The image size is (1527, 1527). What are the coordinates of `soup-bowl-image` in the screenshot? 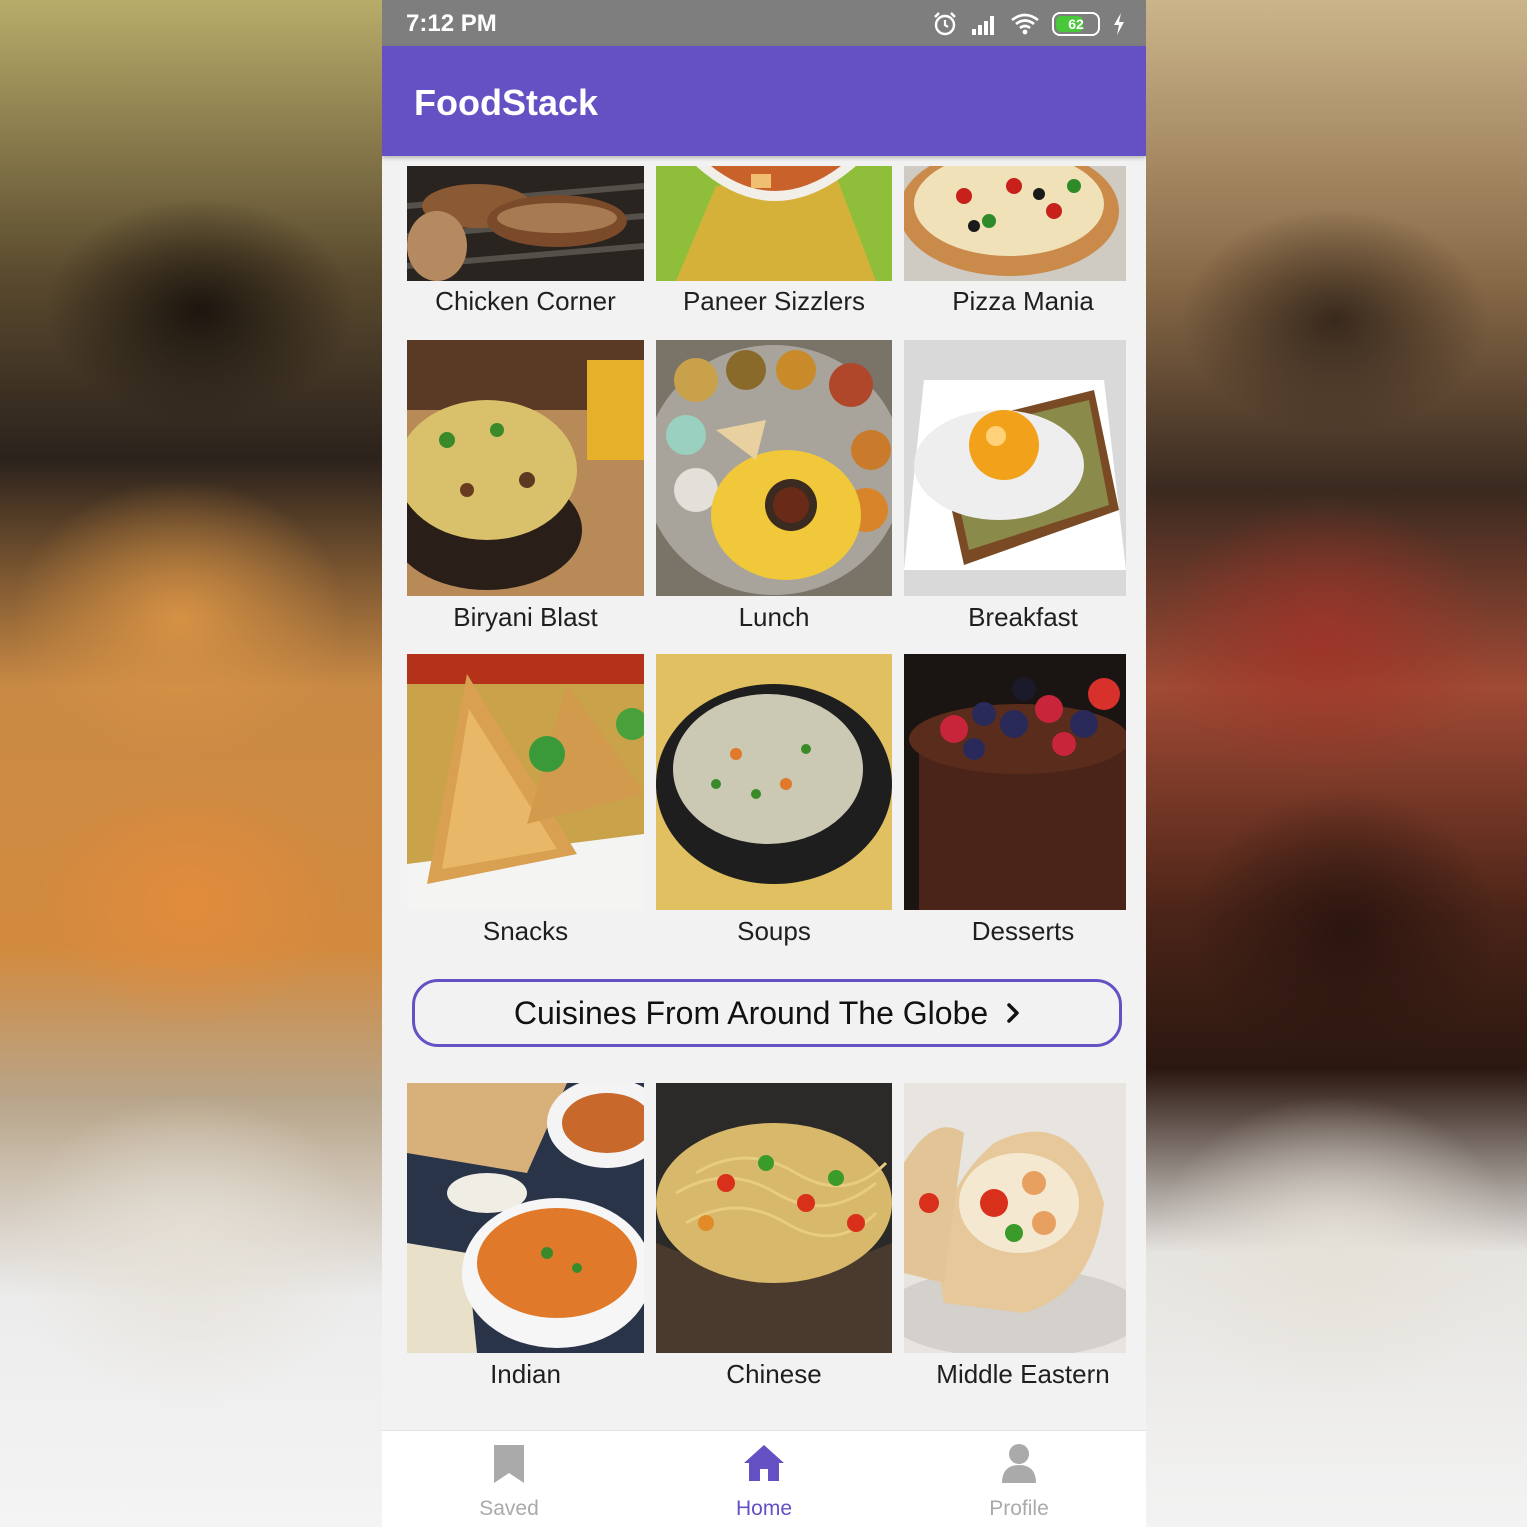 It's located at (774, 782).